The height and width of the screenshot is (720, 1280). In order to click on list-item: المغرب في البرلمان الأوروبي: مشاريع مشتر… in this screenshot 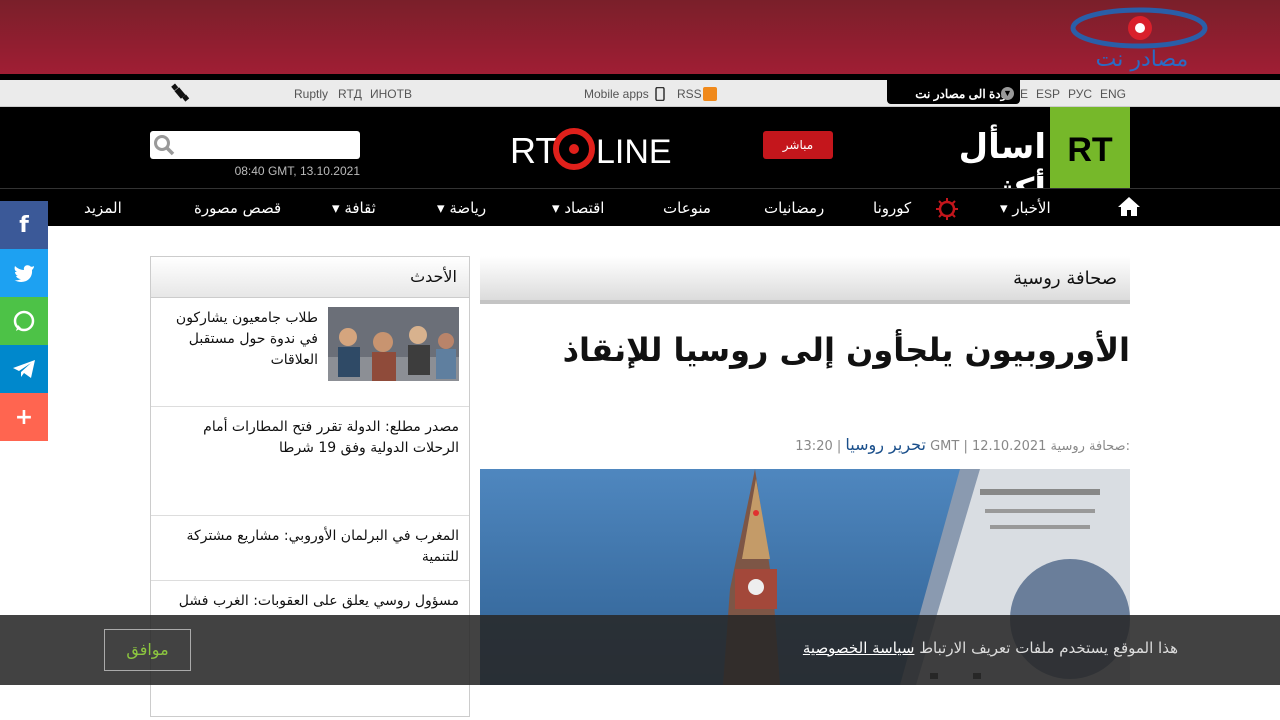, I will do `click(310, 548)`.